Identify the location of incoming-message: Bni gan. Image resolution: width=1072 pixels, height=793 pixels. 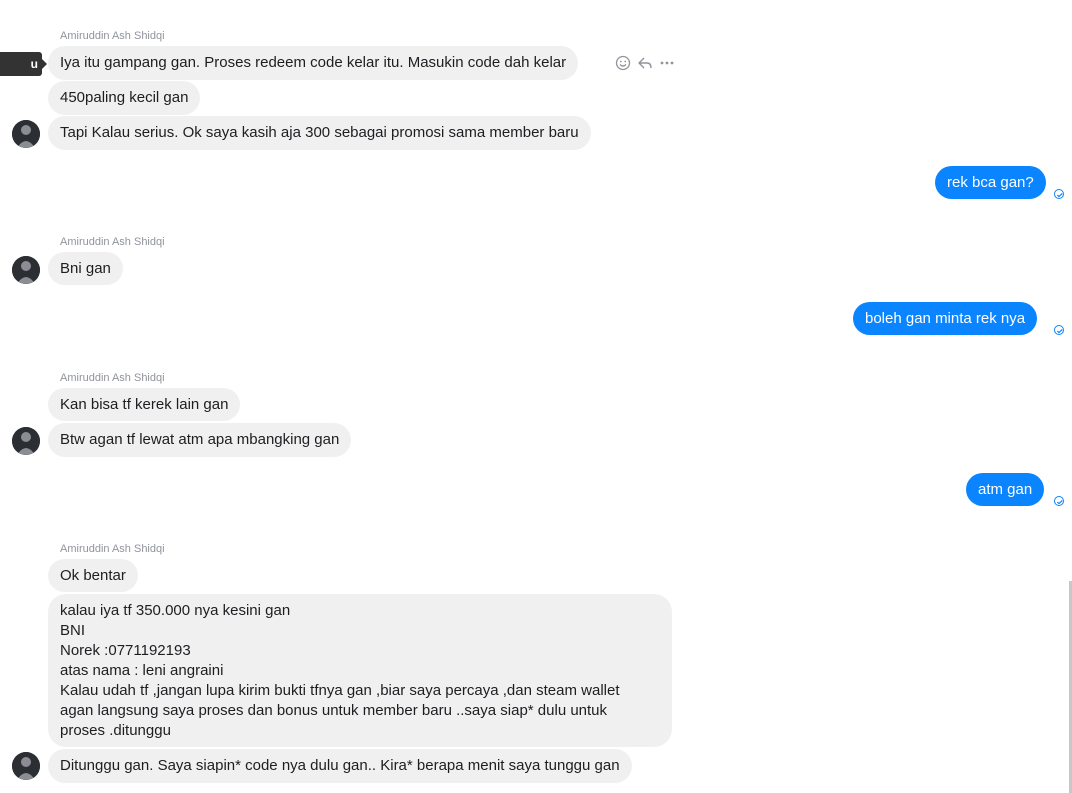
(85, 268).